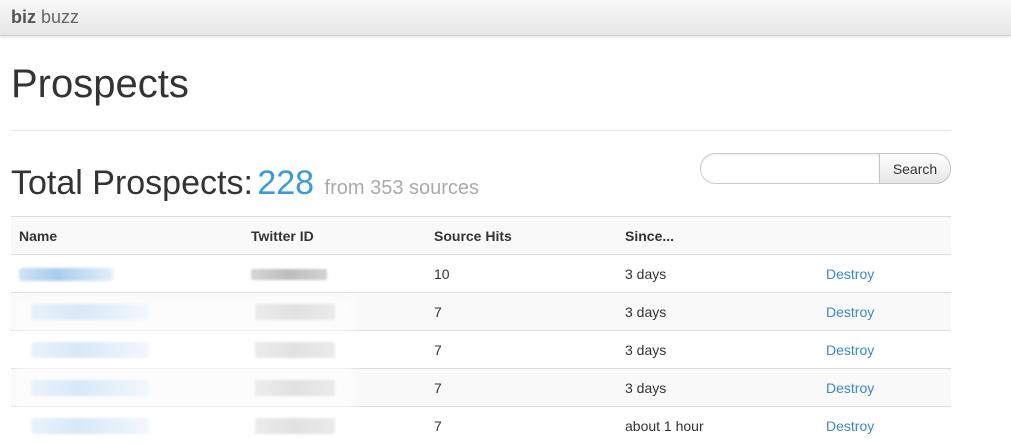  What do you see at coordinates (717, 425) in the screenshot?
I see `since-cell: about 1 hour` at bounding box center [717, 425].